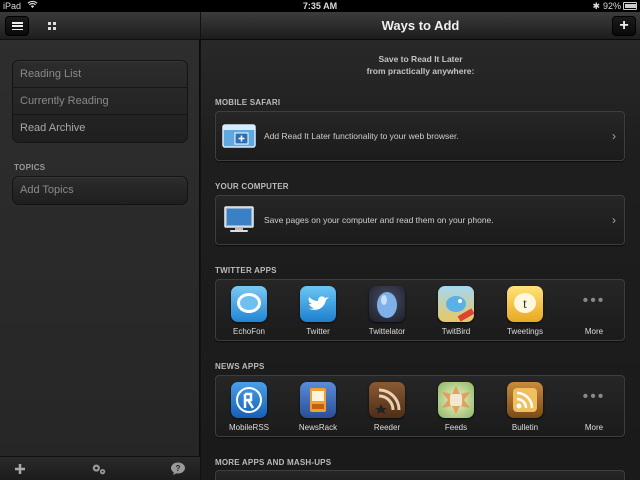  What do you see at coordinates (420, 59) in the screenshot?
I see `intro-line-1: Save to Read It Later` at bounding box center [420, 59].